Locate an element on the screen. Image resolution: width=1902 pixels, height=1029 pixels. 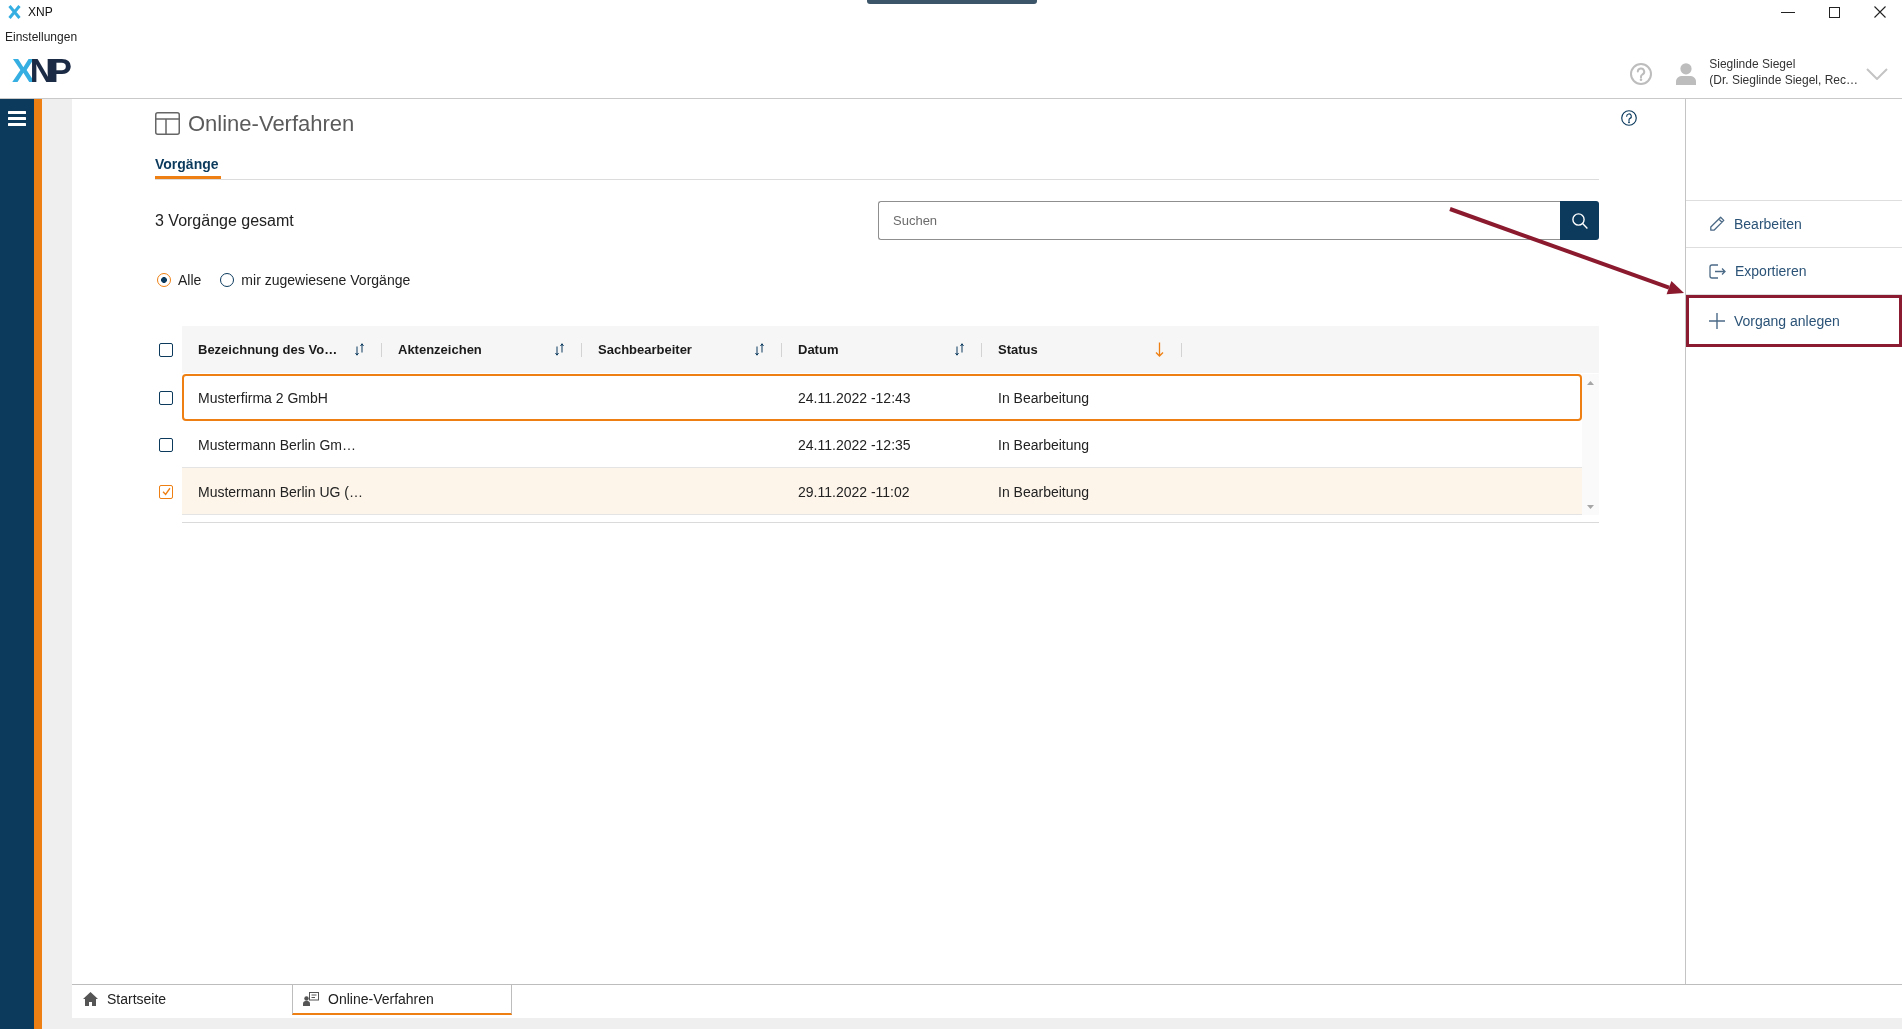
bottom-tab: Online-Verfahren is located at coordinates (402, 1000).